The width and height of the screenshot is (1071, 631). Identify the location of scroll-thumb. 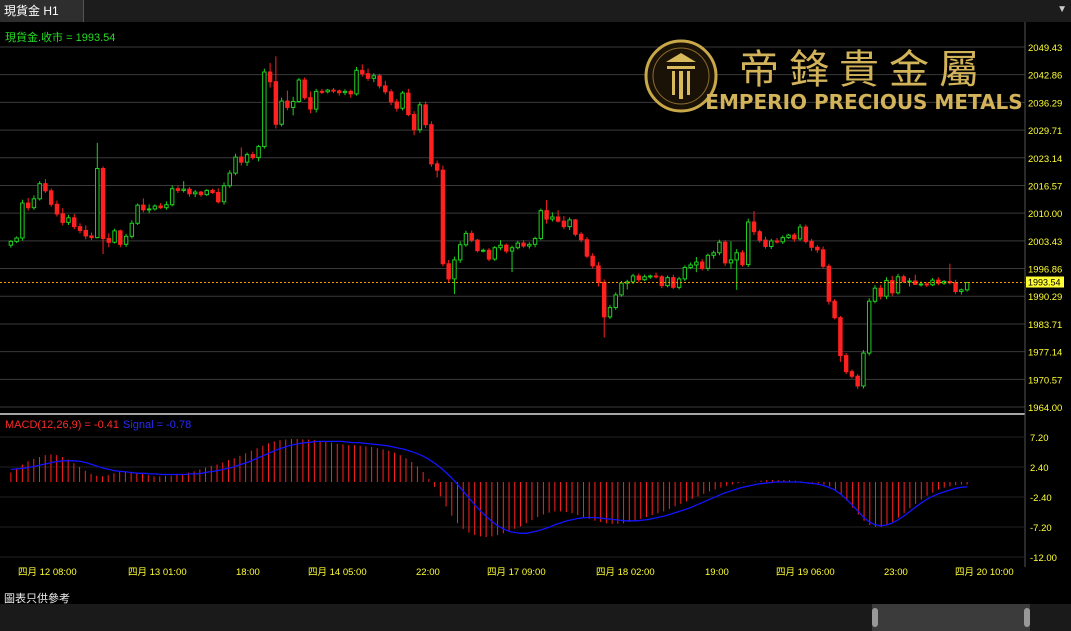
(951, 617).